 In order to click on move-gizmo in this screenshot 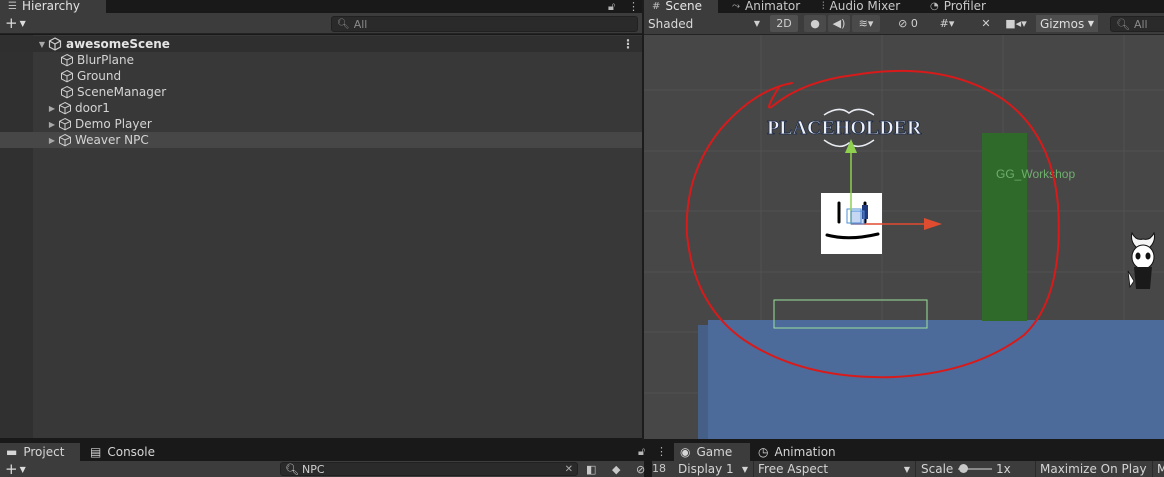, I will do `click(893, 184)`.